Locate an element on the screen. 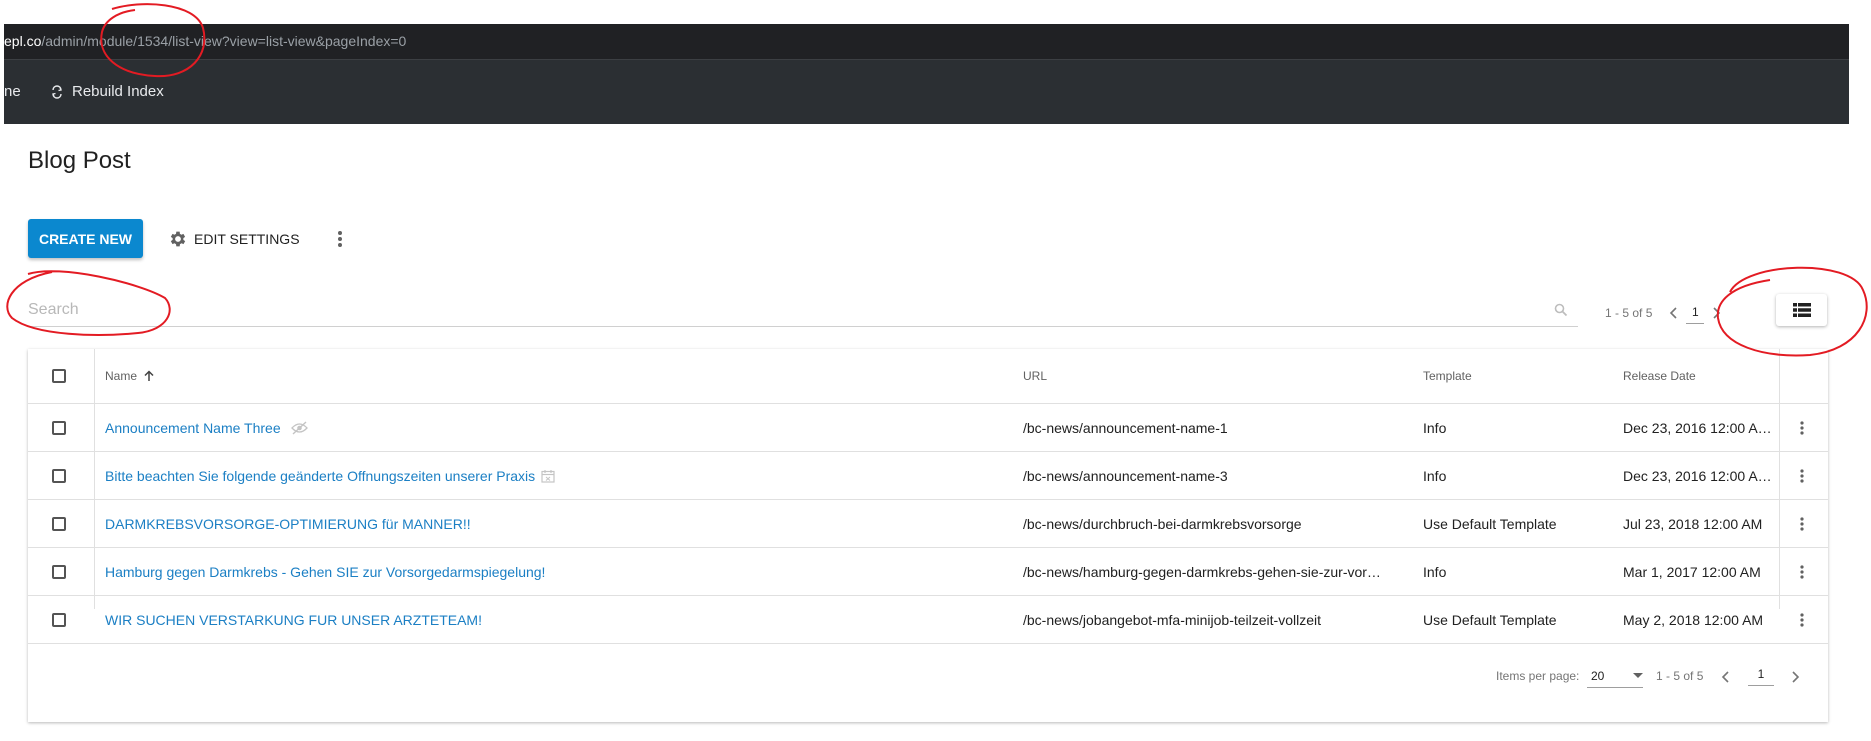 The height and width of the screenshot is (741, 1871). app-toolbar: ne Rebuild Index is located at coordinates (926, 92).